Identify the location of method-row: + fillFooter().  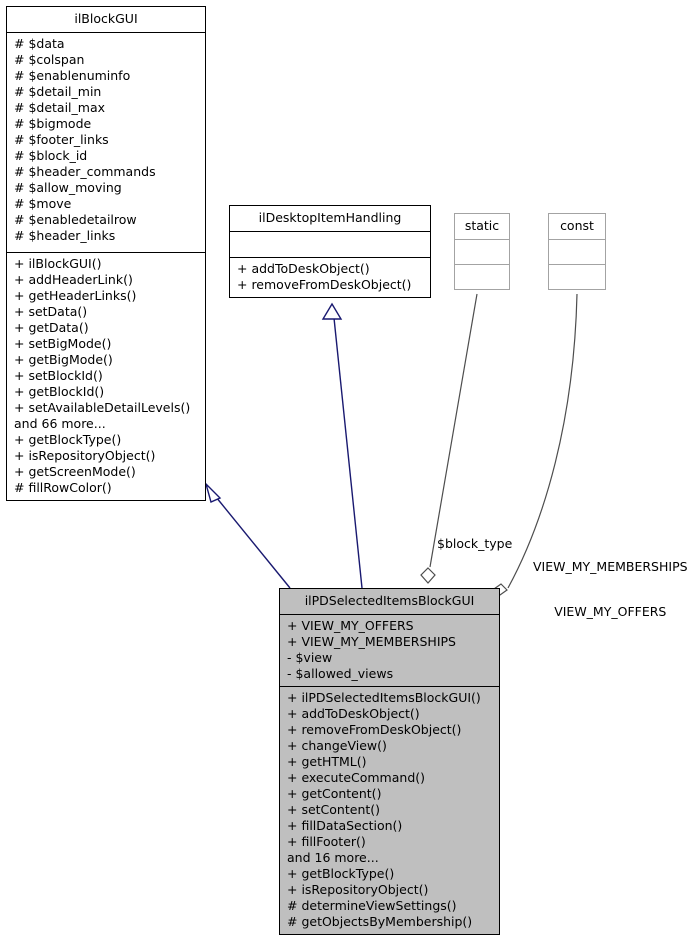
(326, 841).